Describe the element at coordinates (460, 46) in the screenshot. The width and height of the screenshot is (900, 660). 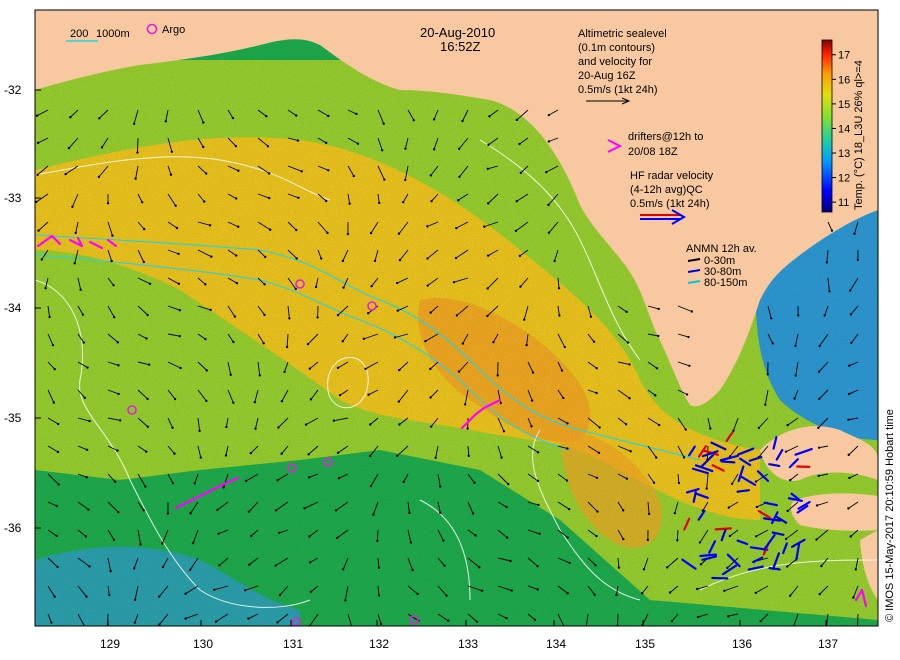
I see `map-time: 16:52Z` at that location.